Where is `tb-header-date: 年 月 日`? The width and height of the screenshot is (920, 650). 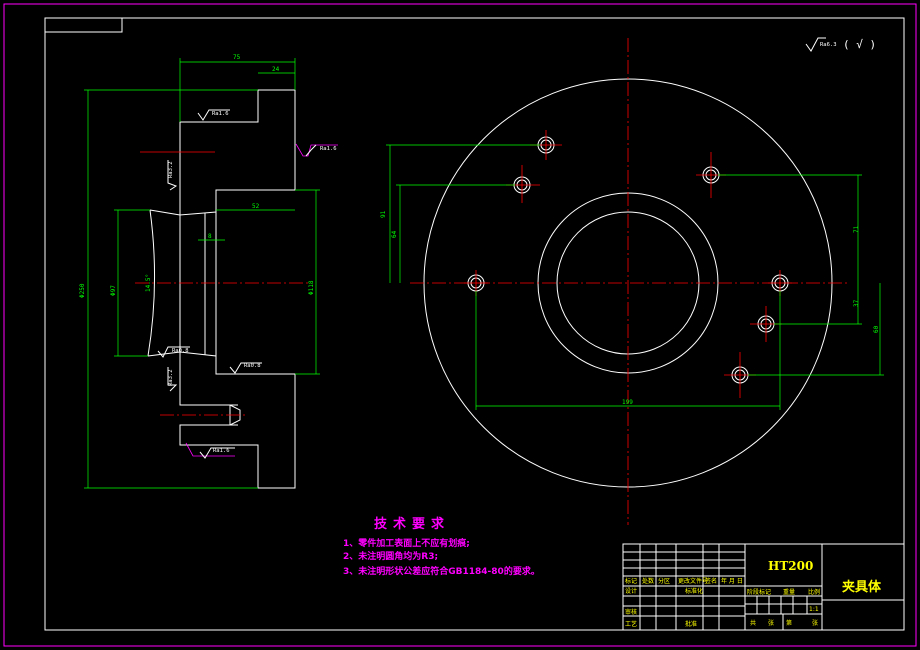 tb-header-date: 年 月 日 is located at coordinates (732, 581).